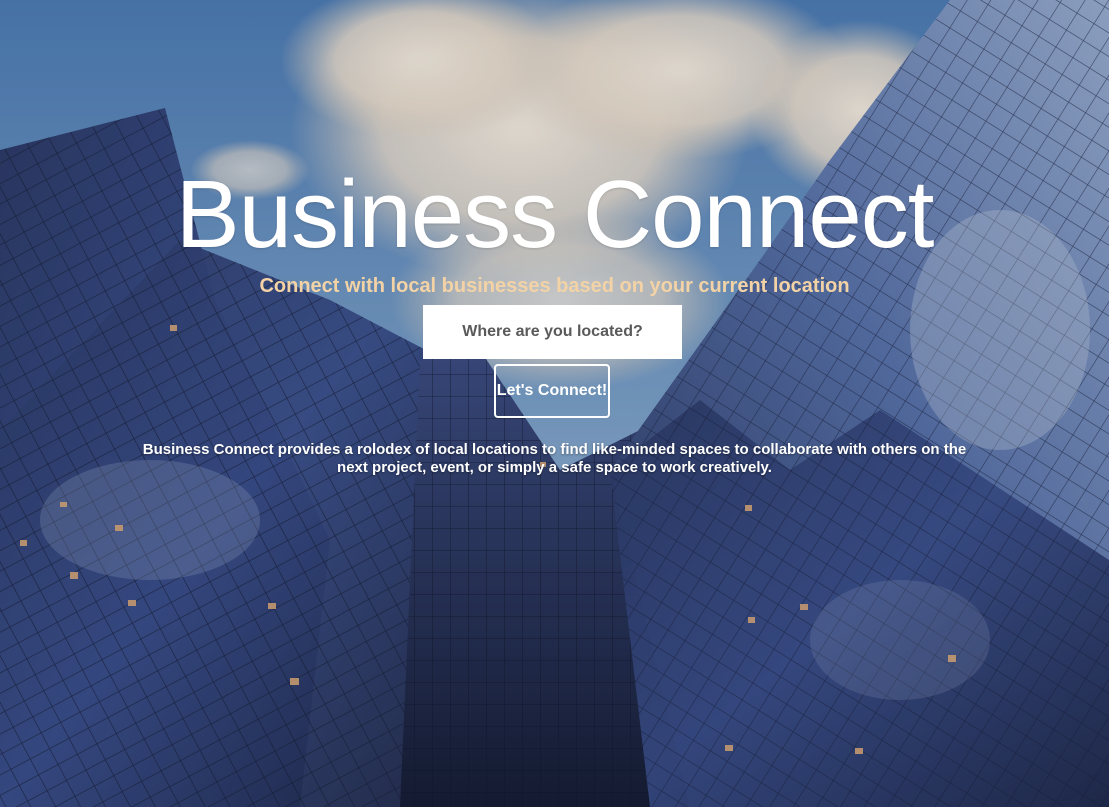 The height and width of the screenshot is (807, 1109). I want to click on page-title: Business Connect, so click(555, 214).